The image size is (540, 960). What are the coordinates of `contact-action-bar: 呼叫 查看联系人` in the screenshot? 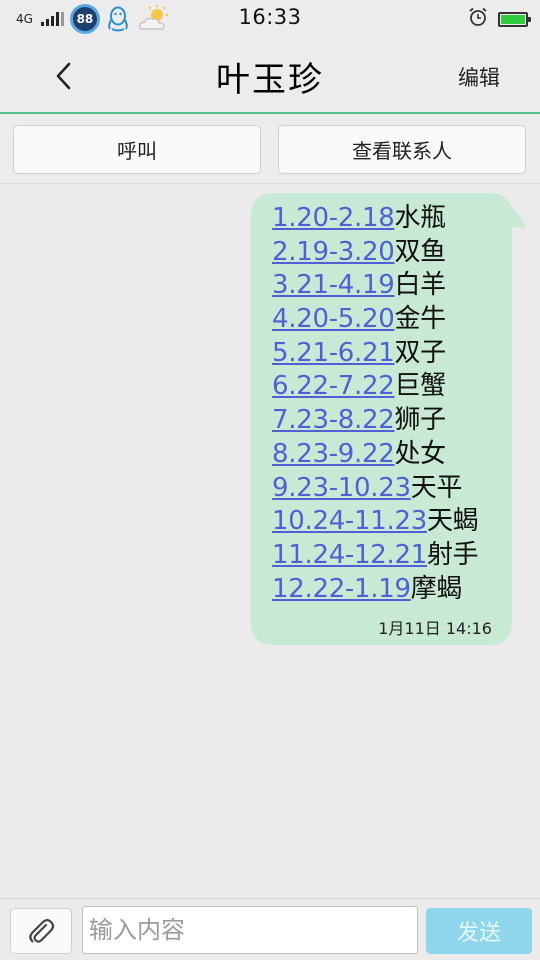 It's located at (270, 150).